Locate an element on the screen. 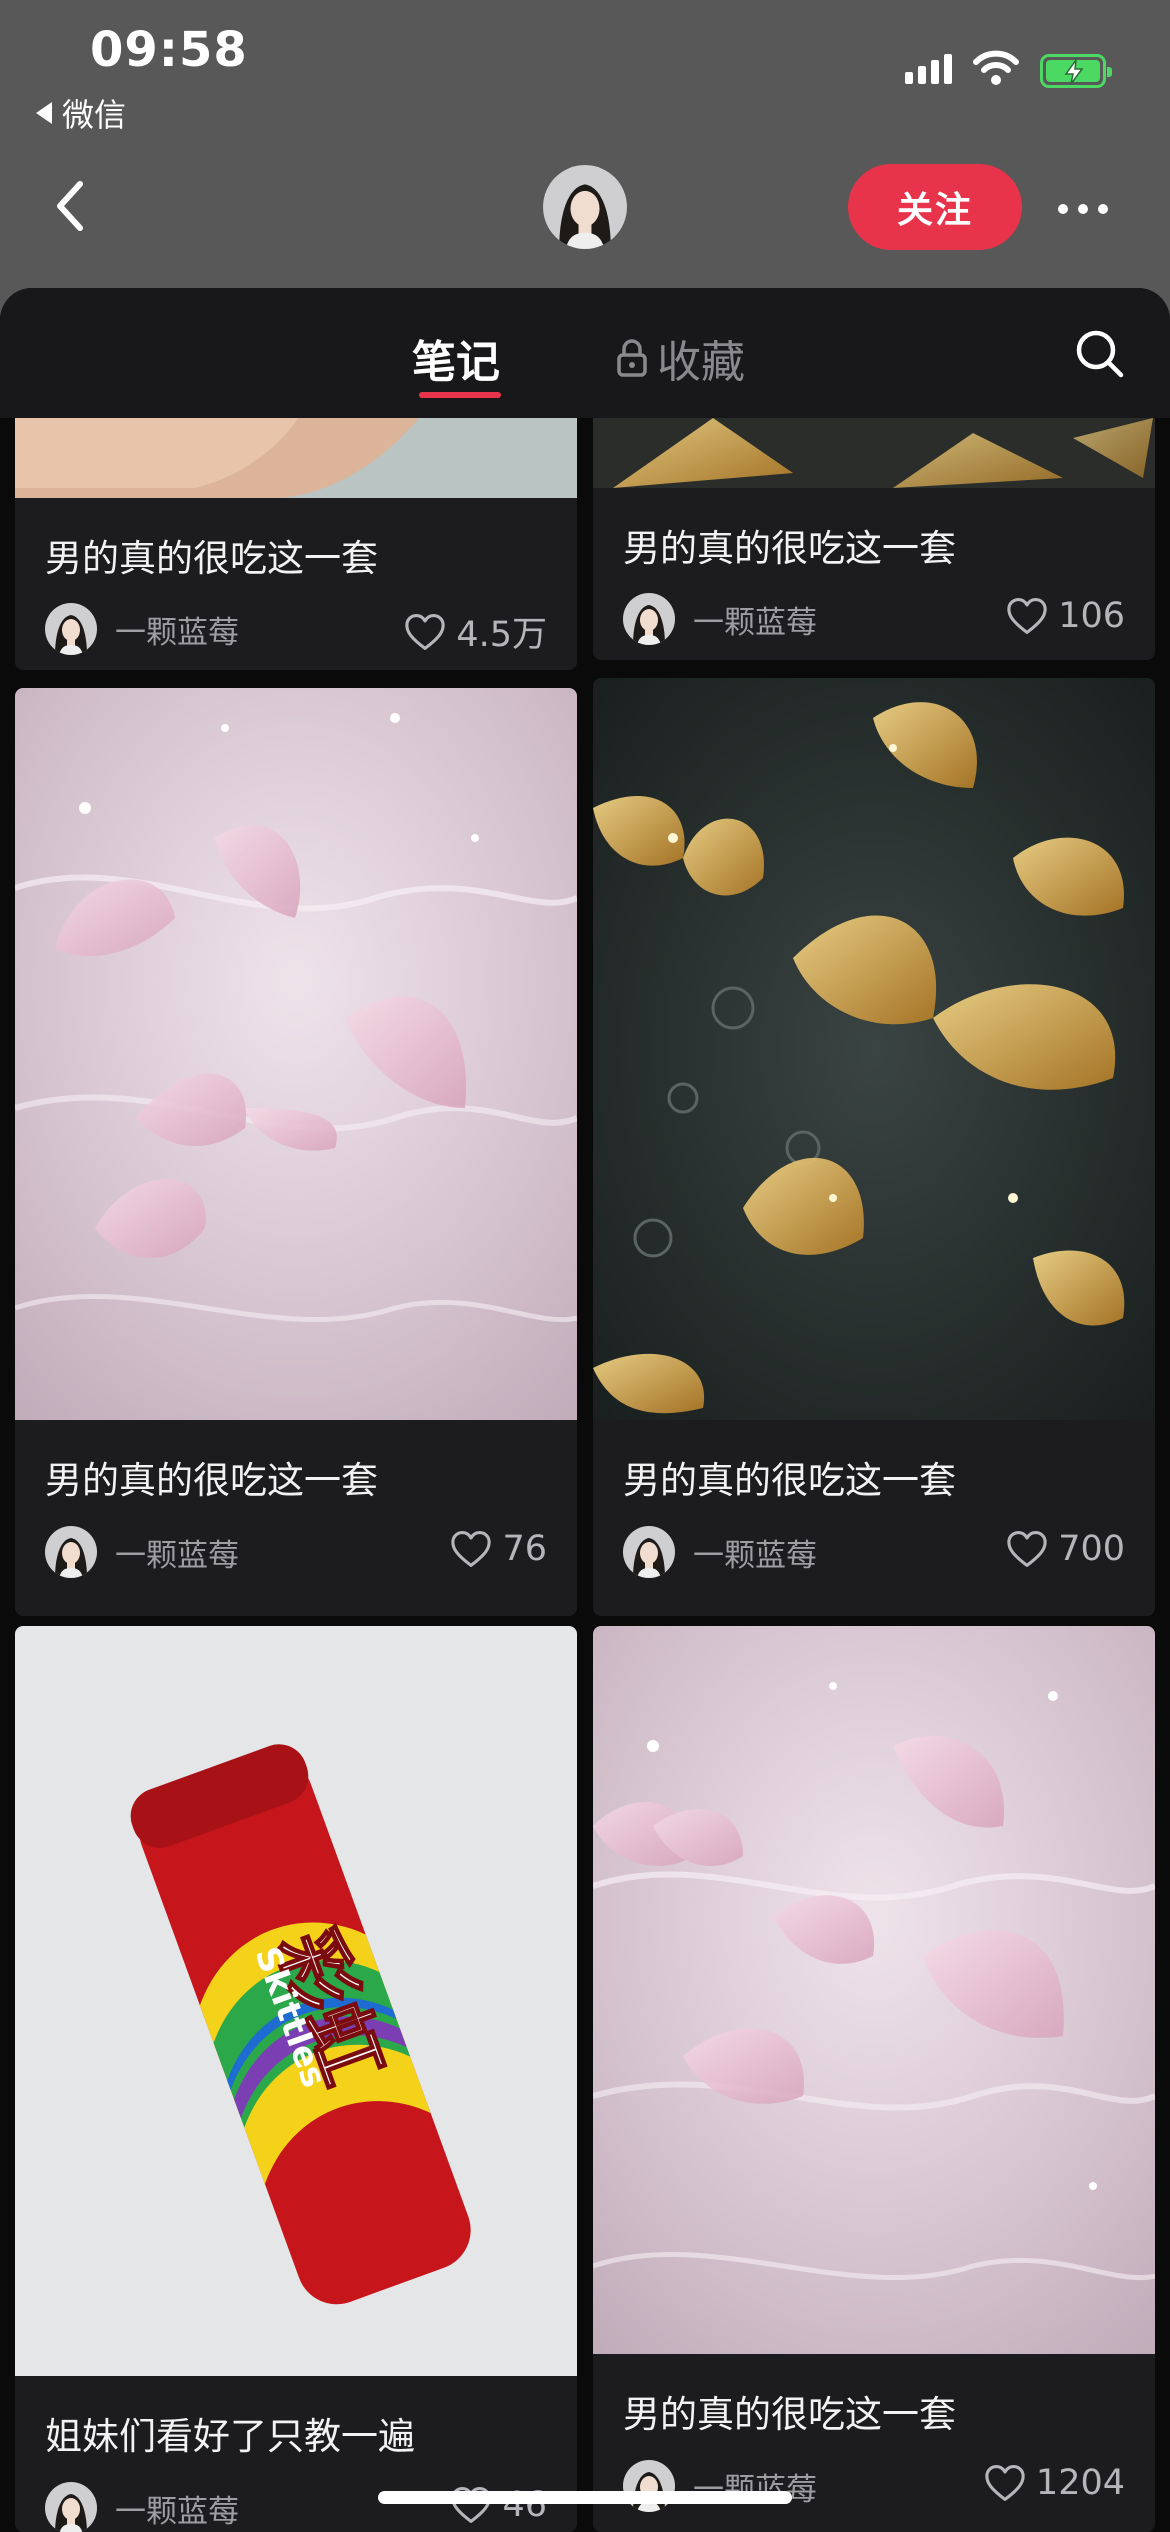 Image resolution: width=1170 pixels, height=2532 pixels. profile-nav-bar: 关注 is located at coordinates (585, 215).